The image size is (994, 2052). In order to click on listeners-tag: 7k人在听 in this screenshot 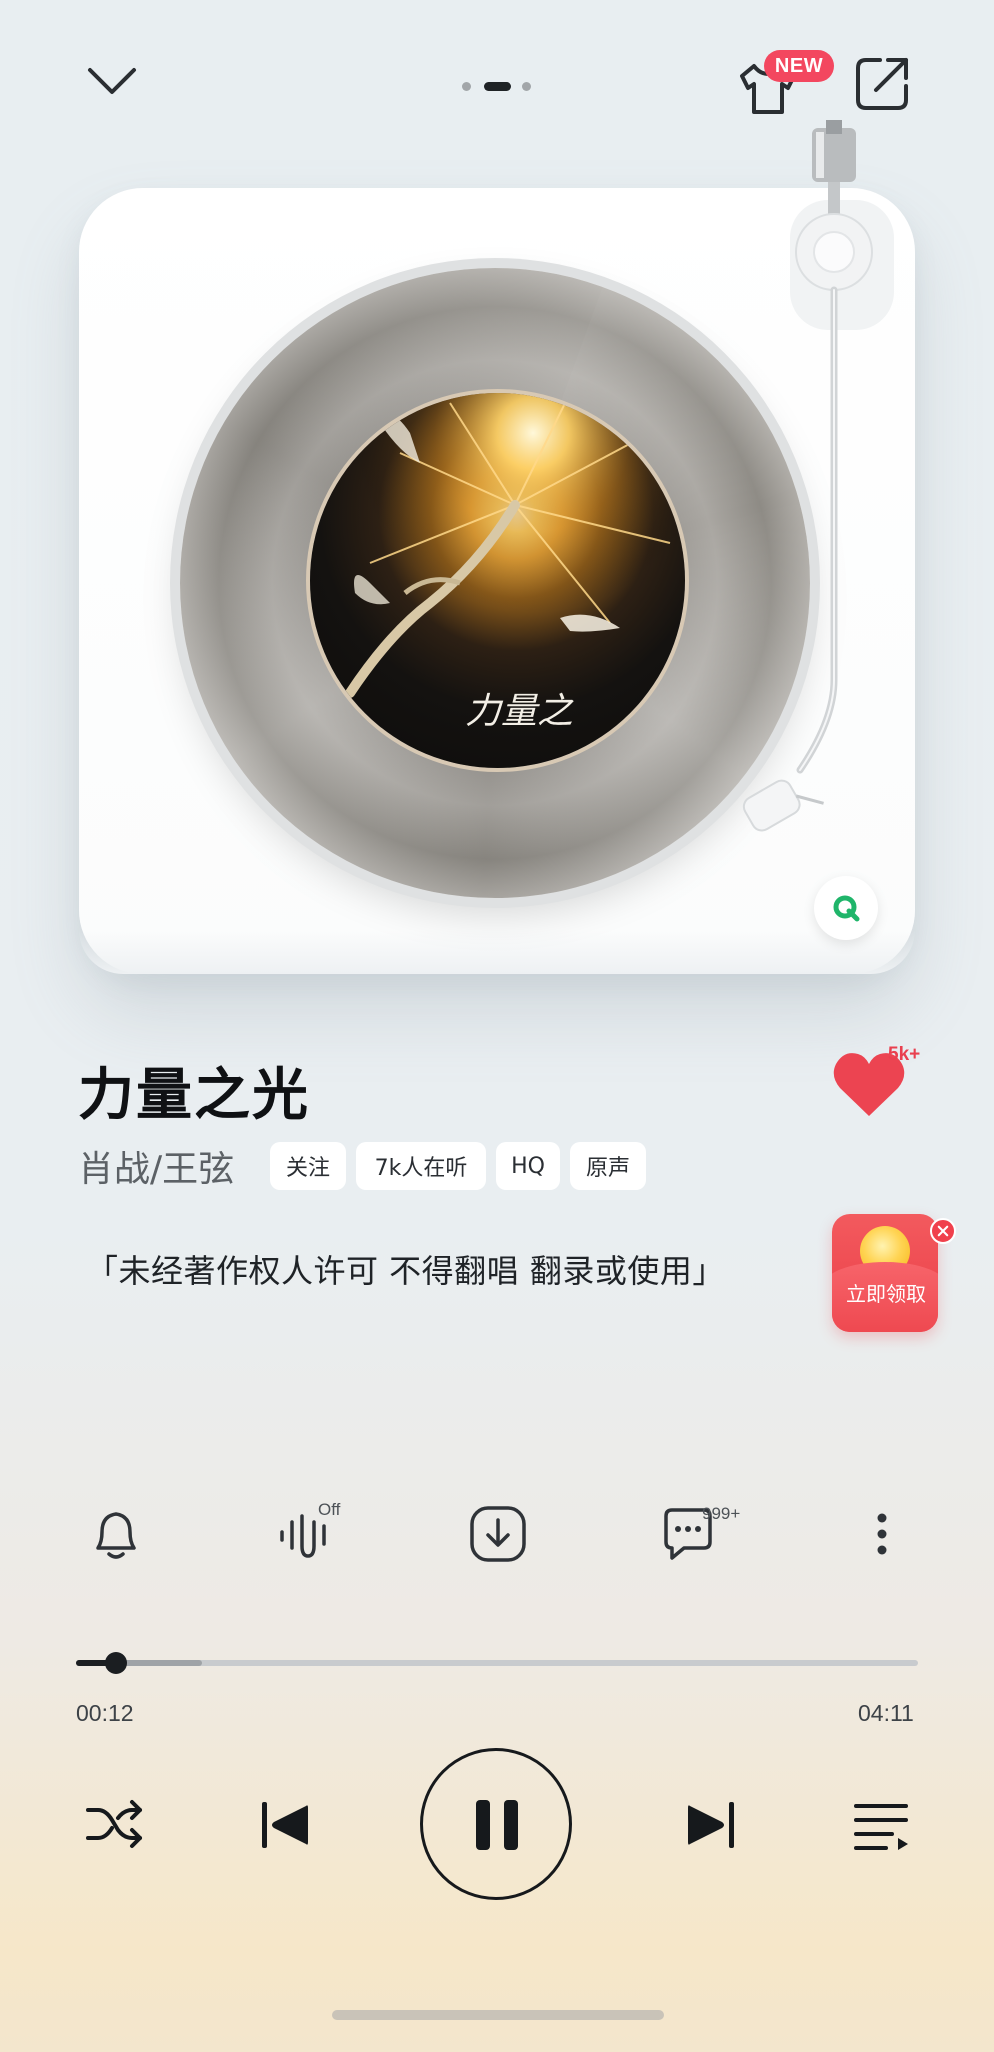, I will do `click(421, 1166)`.